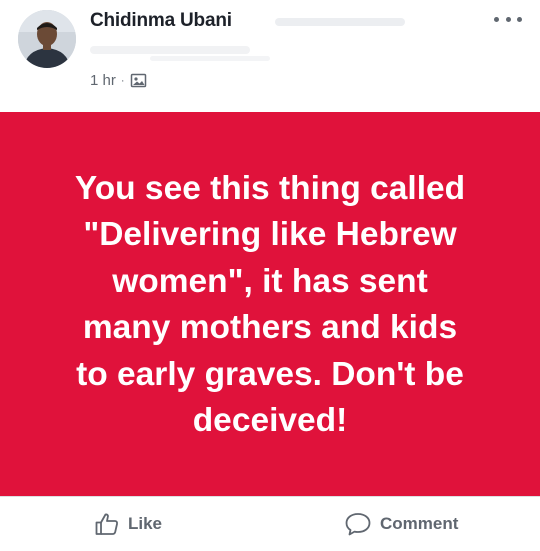  Describe the element at coordinates (106, 524) in the screenshot. I see `thumbs-up-icon` at that location.